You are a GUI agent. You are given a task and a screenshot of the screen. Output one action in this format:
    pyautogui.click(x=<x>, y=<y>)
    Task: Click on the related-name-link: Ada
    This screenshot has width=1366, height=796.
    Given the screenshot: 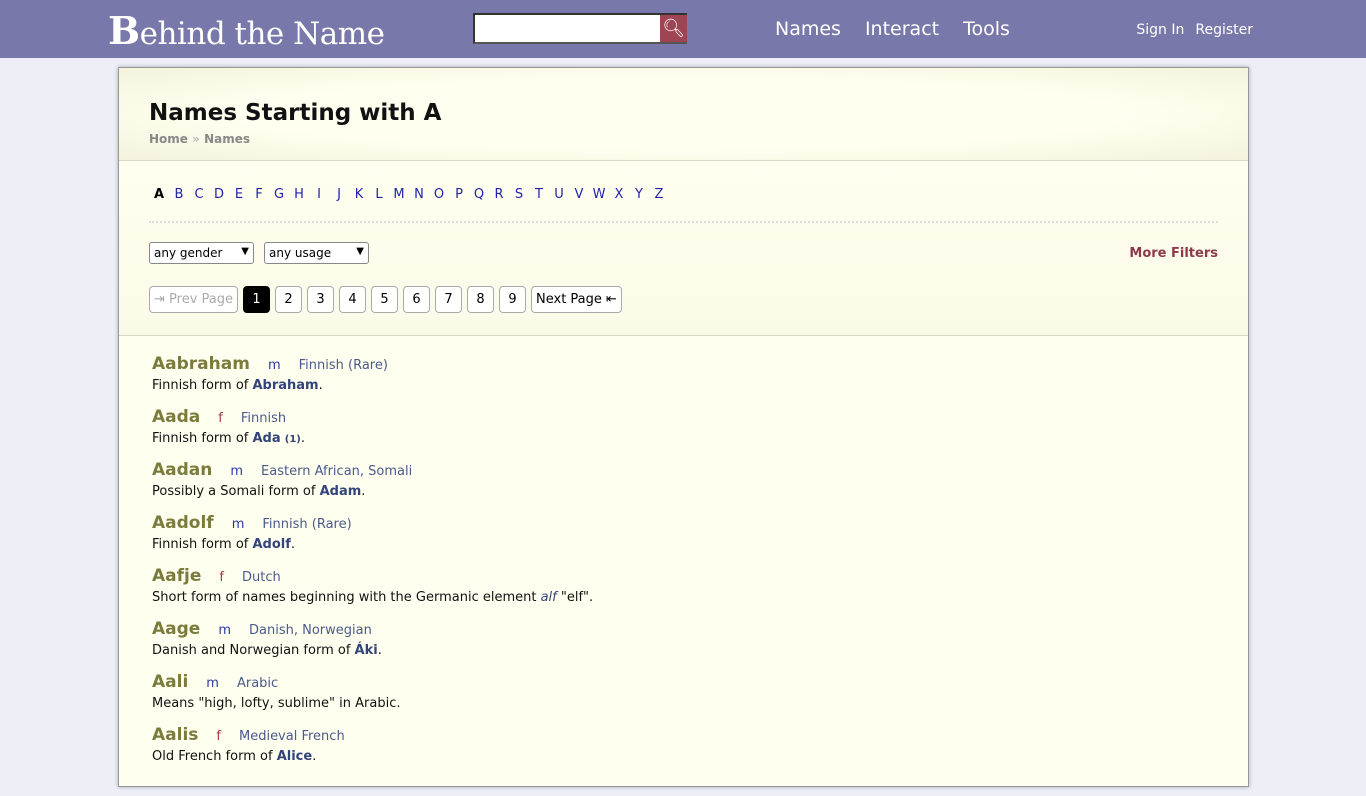 What is the action you would take?
    pyautogui.click(x=266, y=438)
    